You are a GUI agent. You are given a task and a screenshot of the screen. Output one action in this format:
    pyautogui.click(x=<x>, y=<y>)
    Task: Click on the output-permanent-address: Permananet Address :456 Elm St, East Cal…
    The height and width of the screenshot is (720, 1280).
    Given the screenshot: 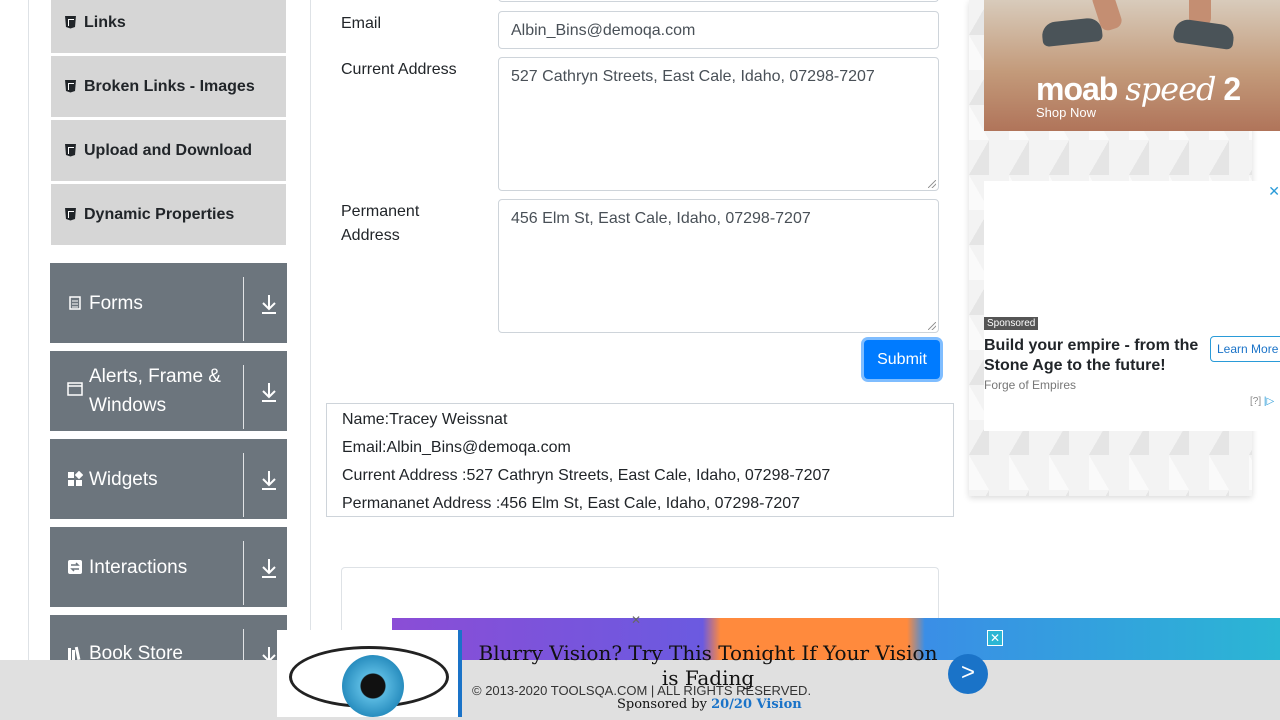 What is the action you would take?
    pyautogui.click(x=571, y=503)
    